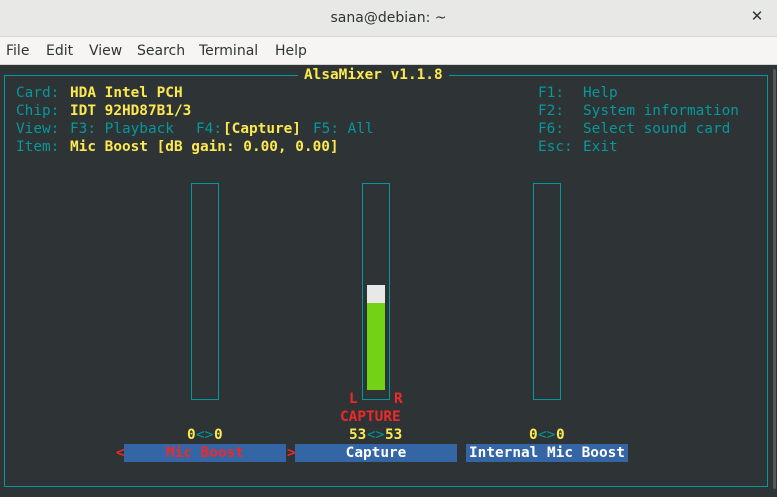 The width and height of the screenshot is (777, 497). I want to click on menu-terminal: Terminal, so click(228, 51).